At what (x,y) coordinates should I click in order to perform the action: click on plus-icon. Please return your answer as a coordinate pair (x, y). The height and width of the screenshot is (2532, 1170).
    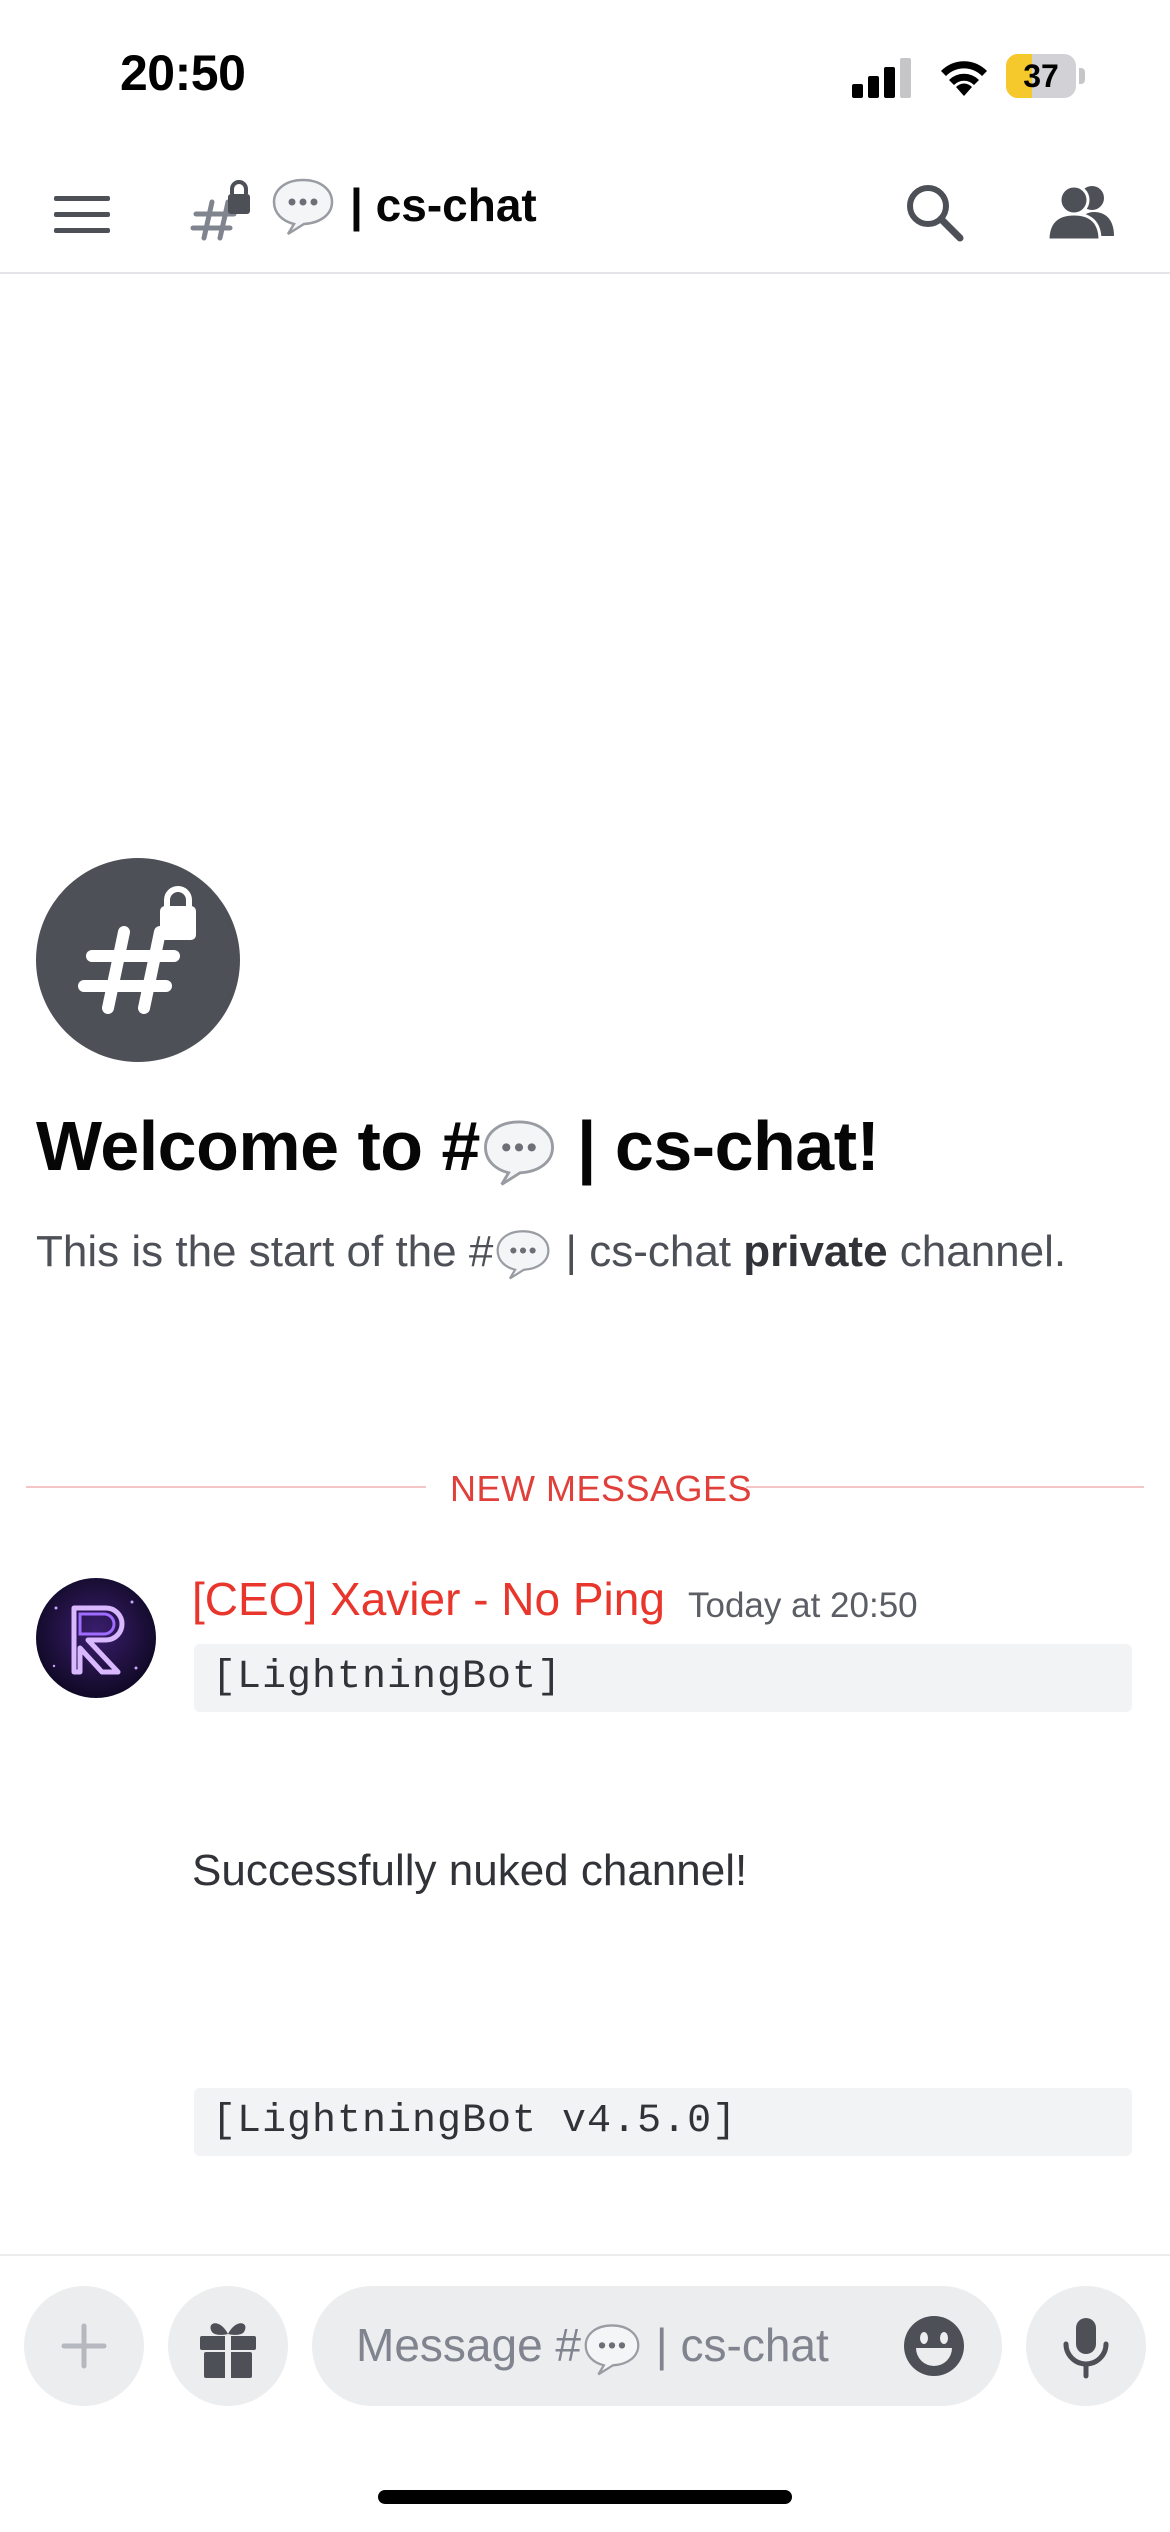
    Looking at the image, I should click on (84, 2346).